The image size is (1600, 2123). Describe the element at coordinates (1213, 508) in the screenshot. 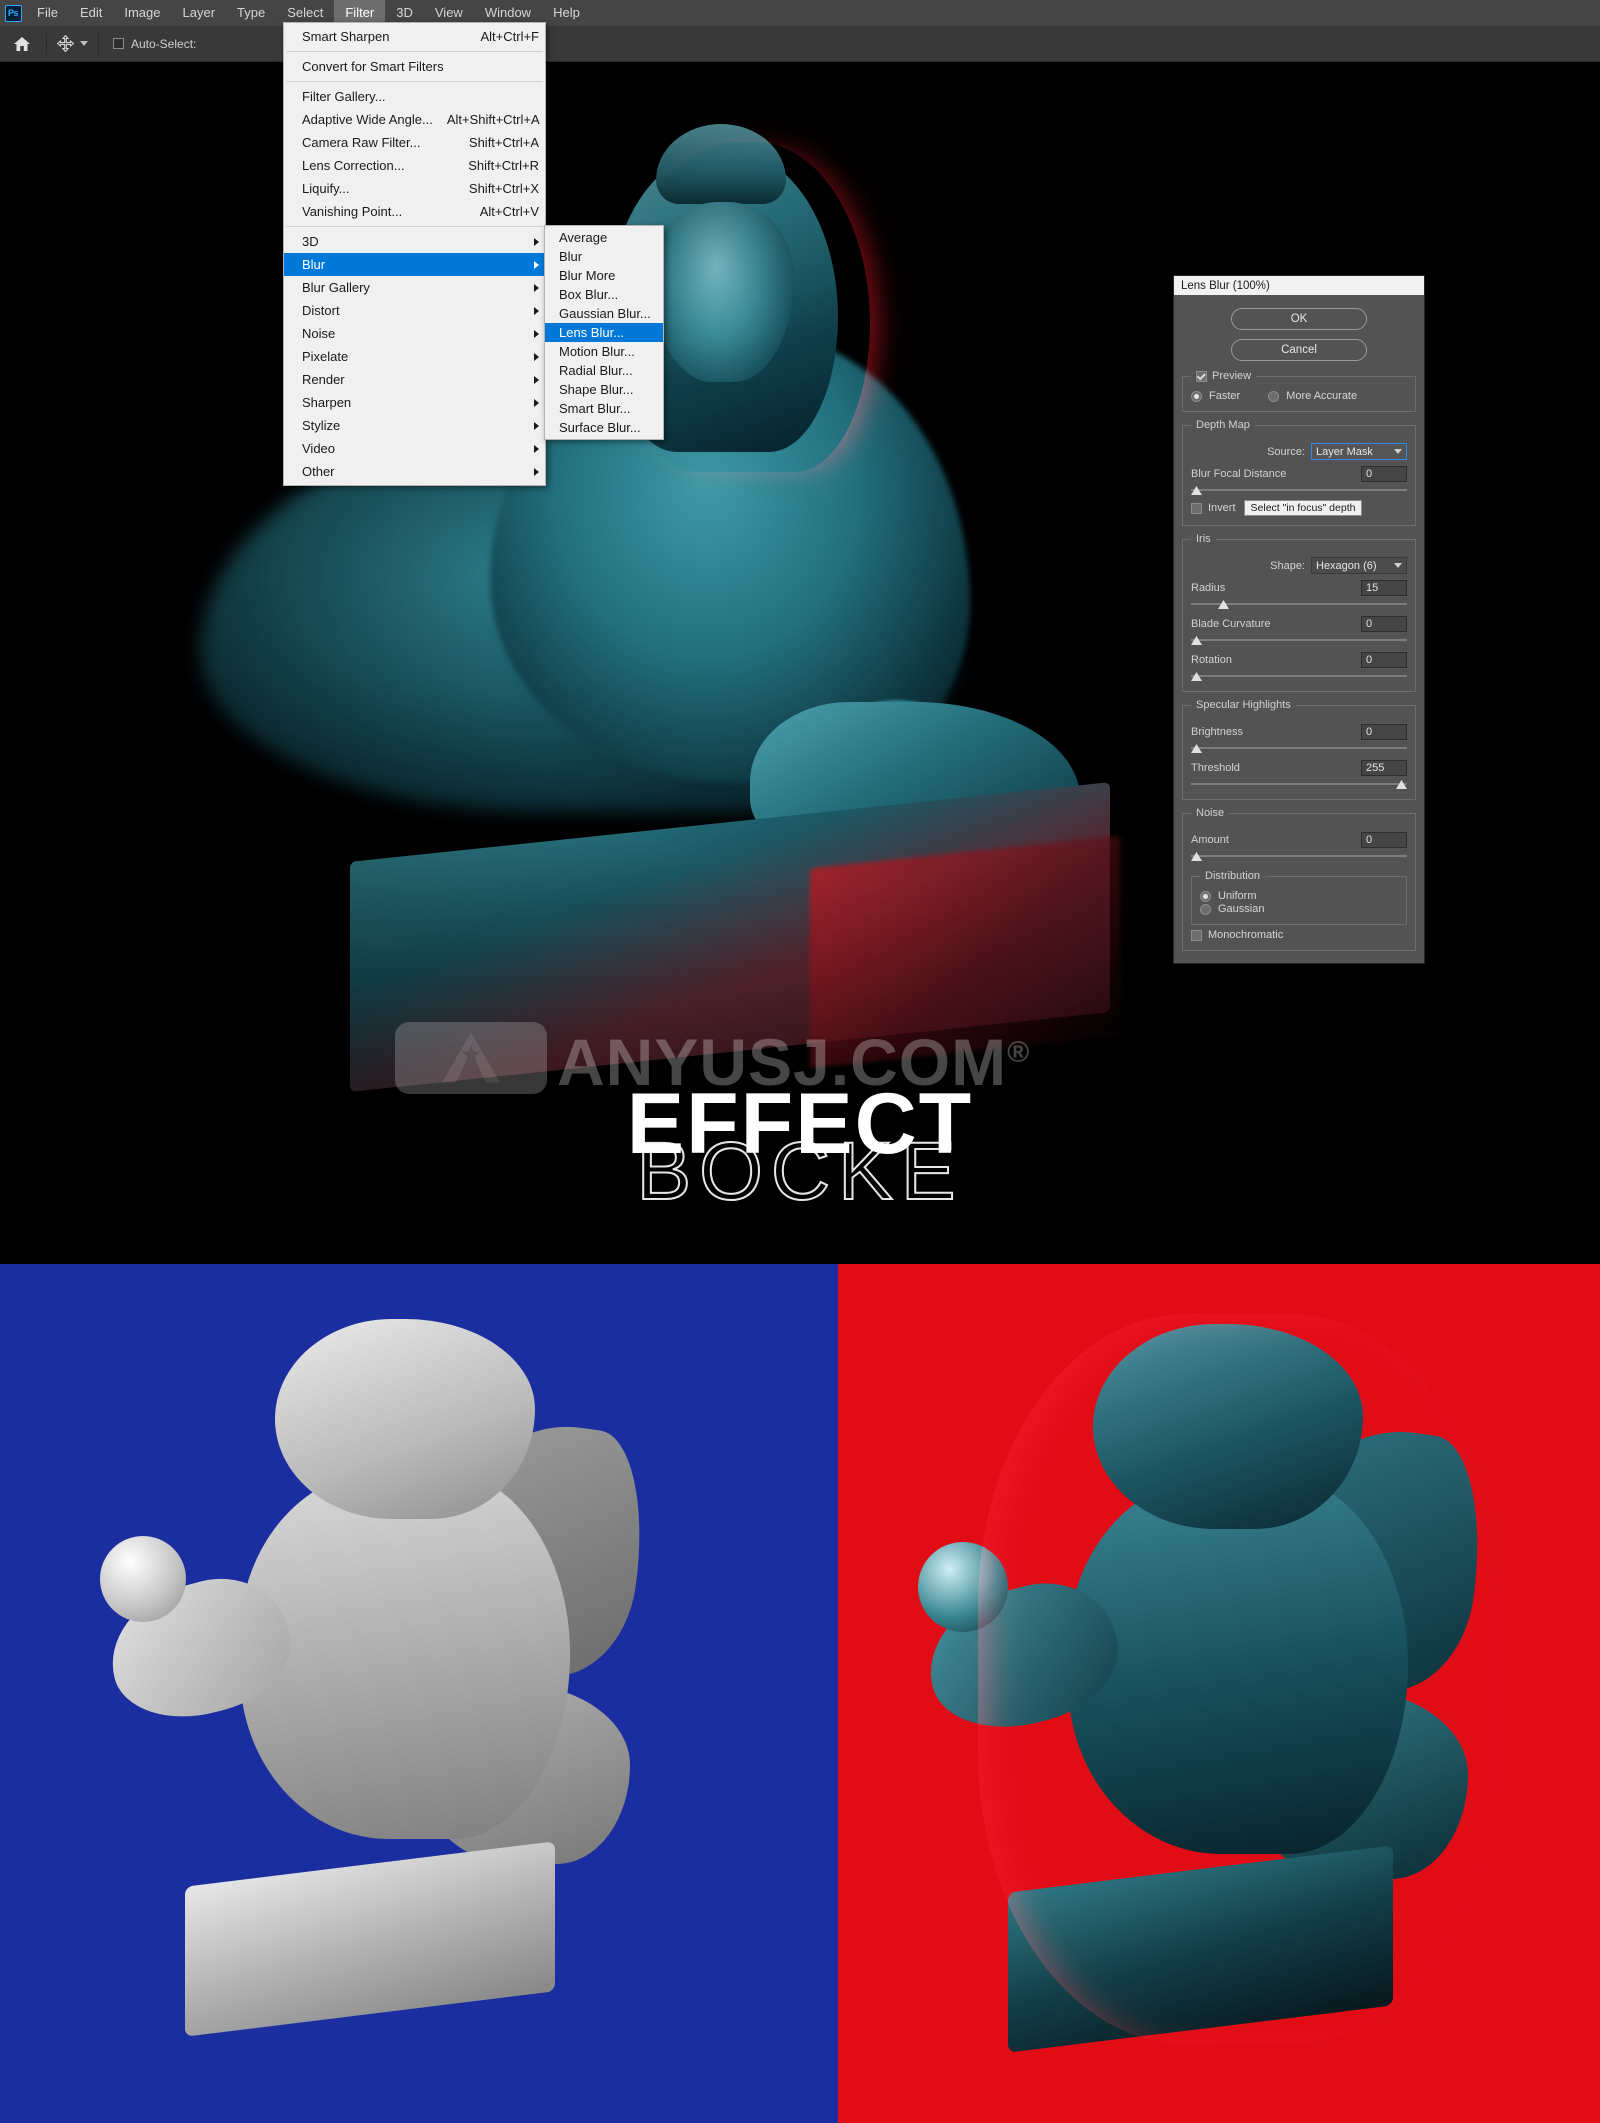

I see `invert-control: Invert` at that location.